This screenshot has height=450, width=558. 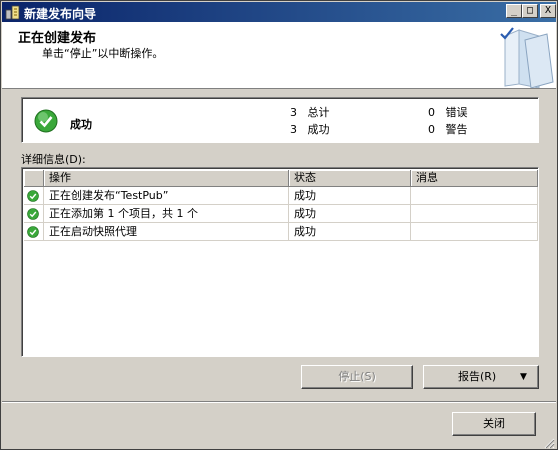 What do you see at coordinates (293, 129) in the screenshot?
I see `success-count: 3` at bounding box center [293, 129].